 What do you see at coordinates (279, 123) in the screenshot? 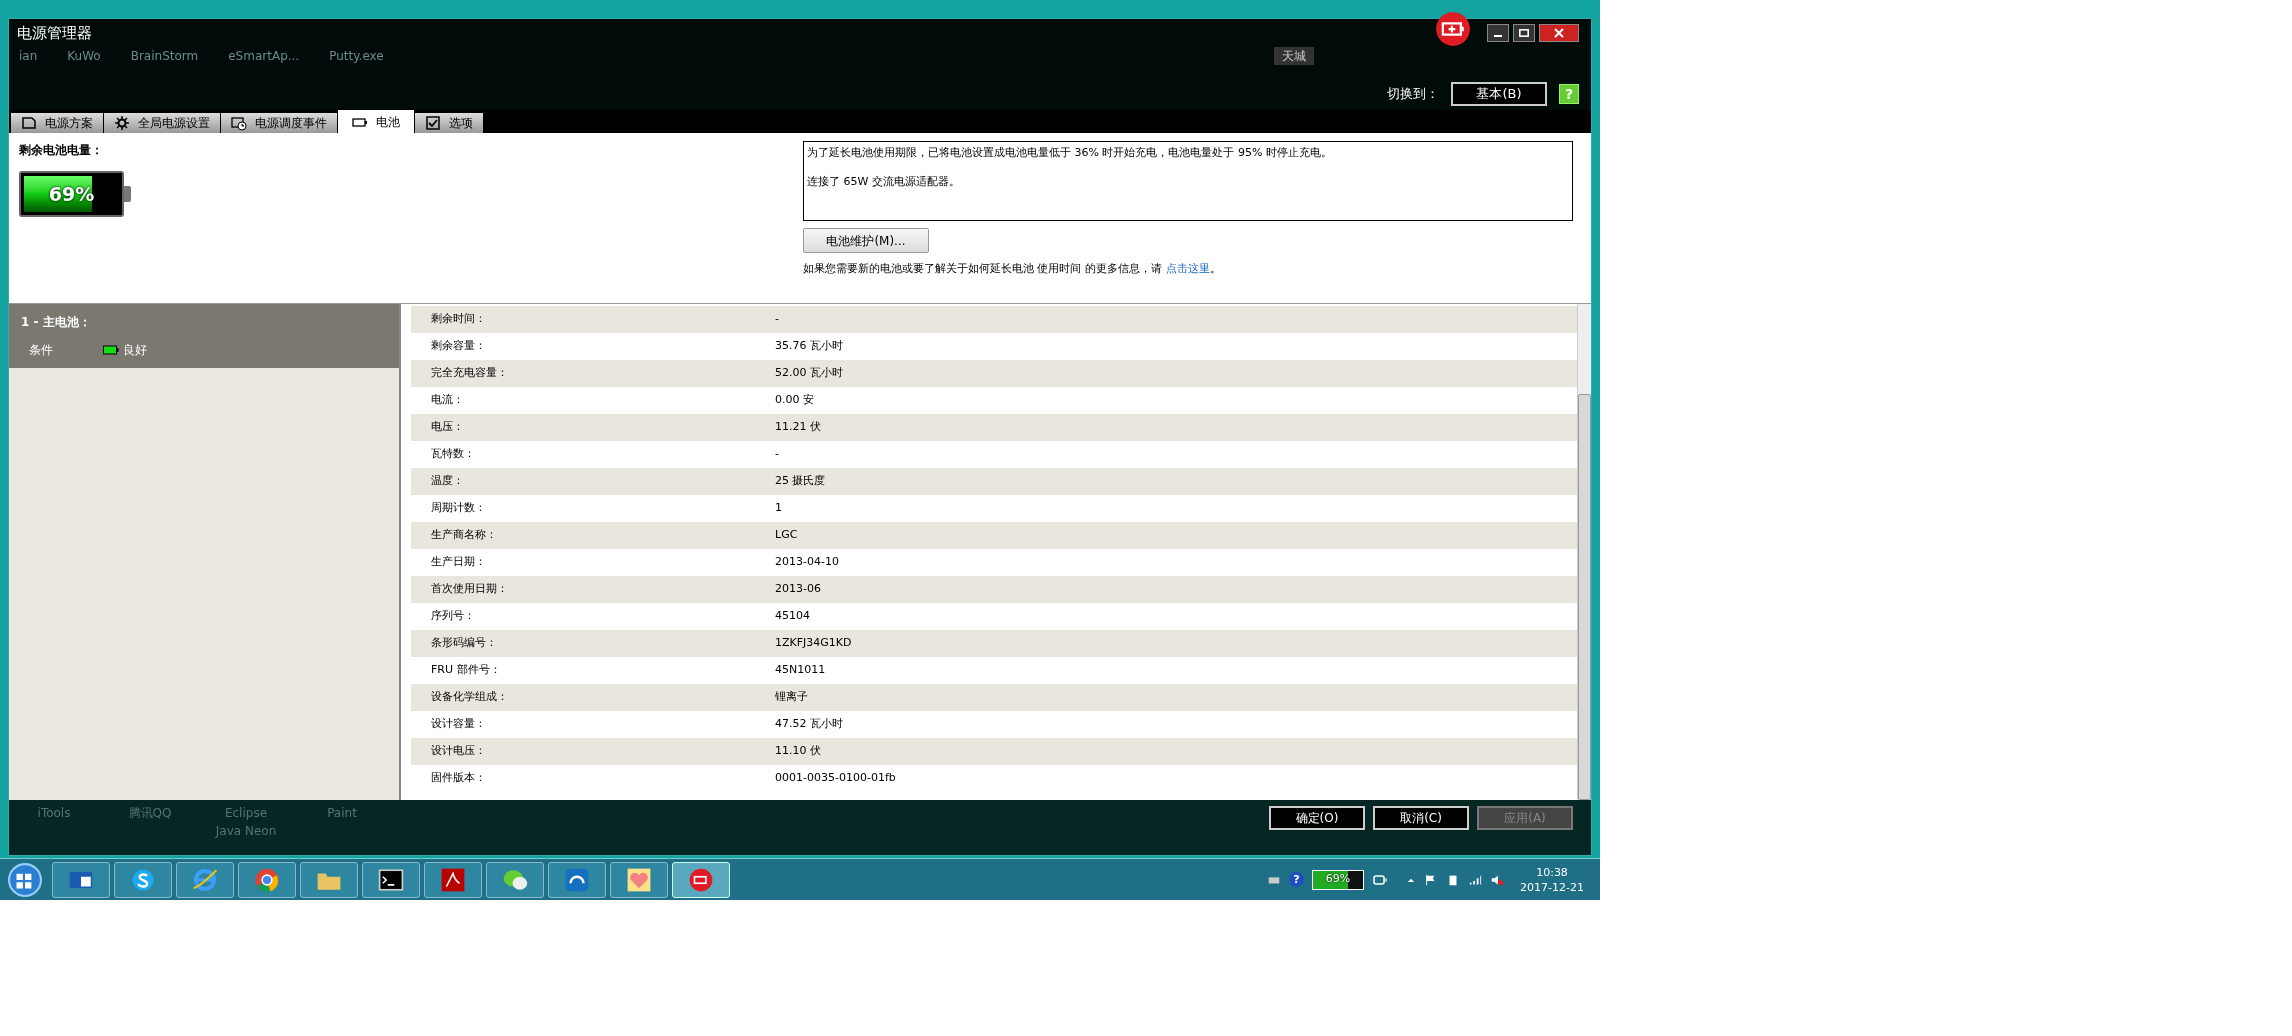
I see `tab: 电源调度事件` at bounding box center [279, 123].